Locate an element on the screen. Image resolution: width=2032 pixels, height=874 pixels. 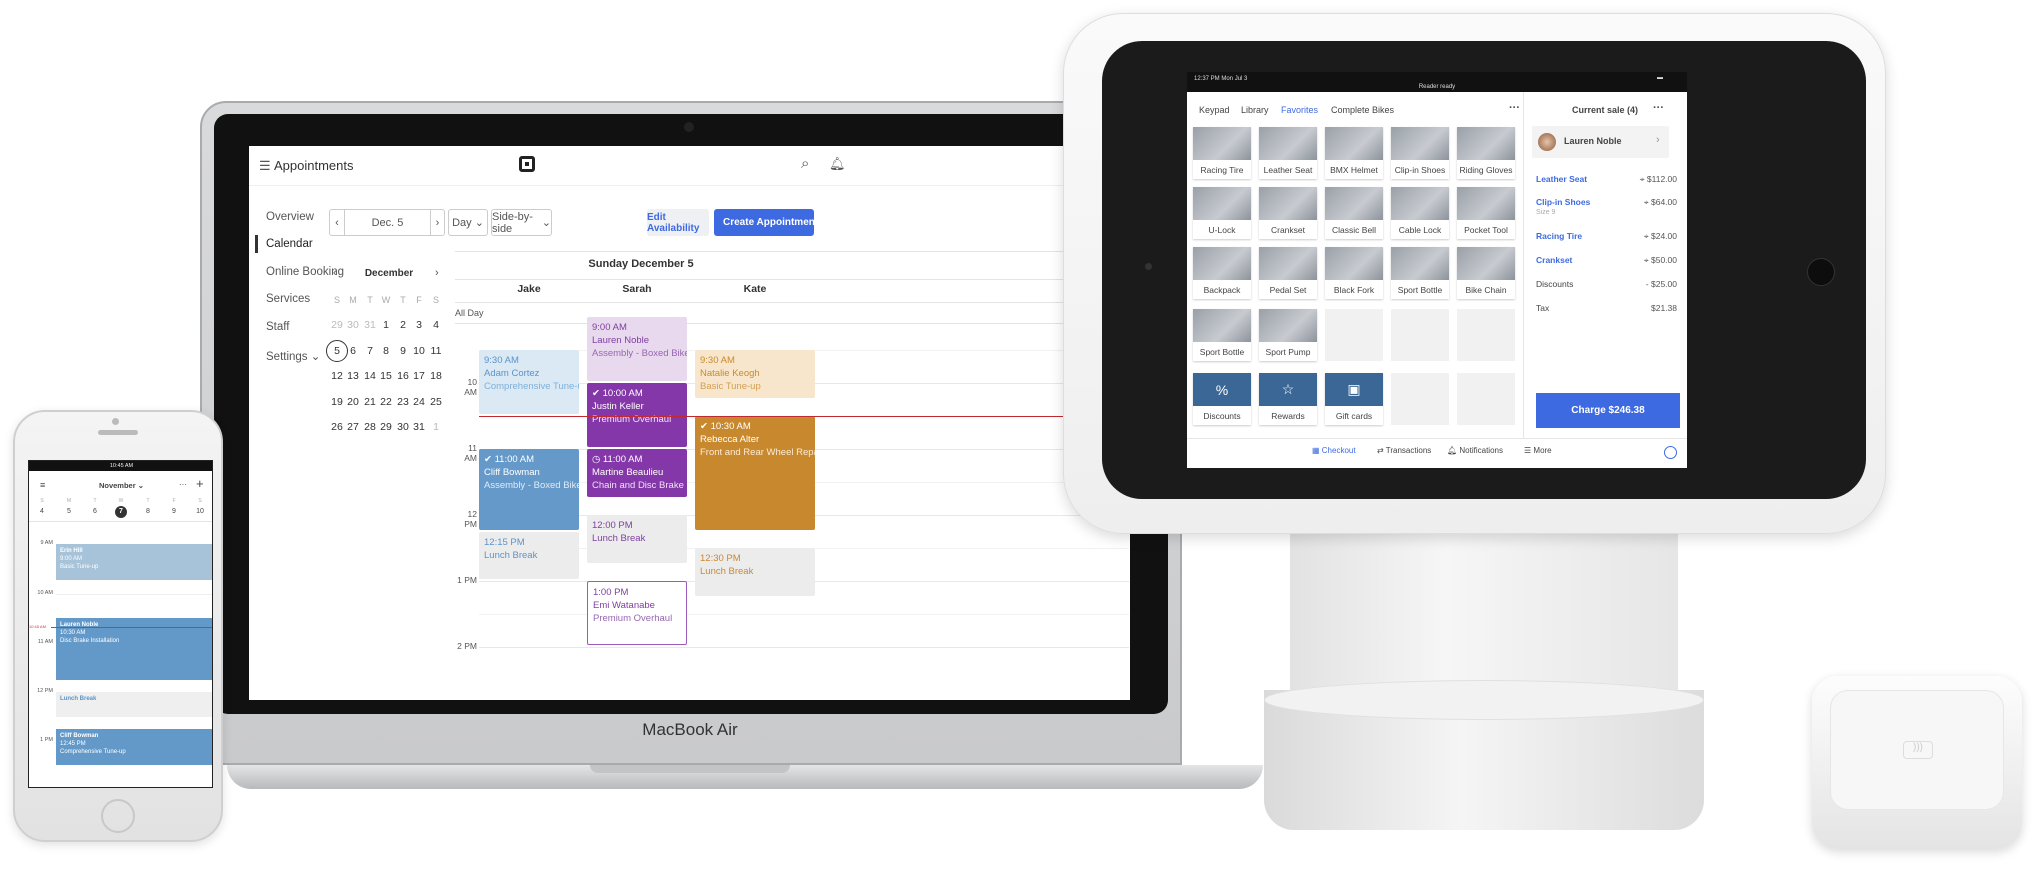
mini-calendar-day: 24 is located at coordinates (419, 402).